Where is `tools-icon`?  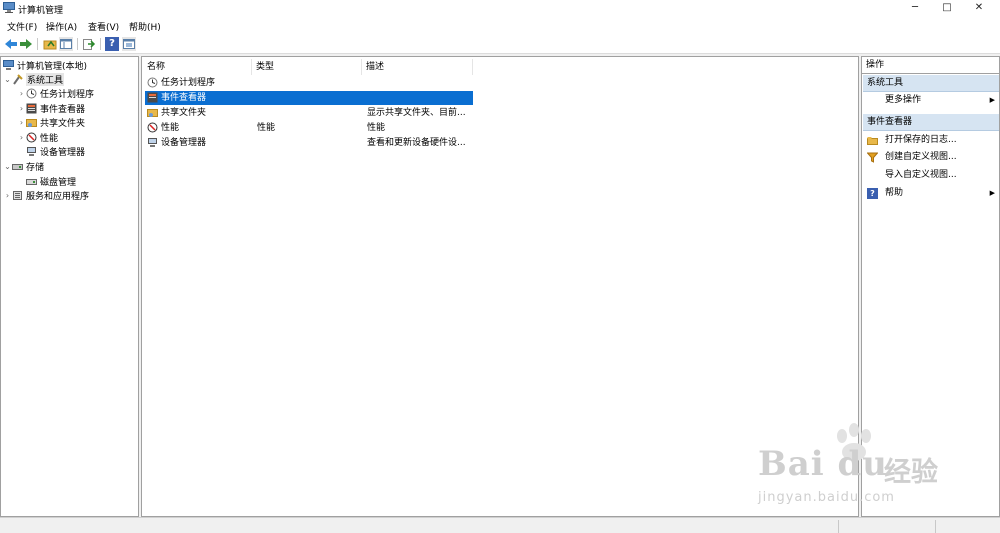 tools-icon is located at coordinates (17, 79).